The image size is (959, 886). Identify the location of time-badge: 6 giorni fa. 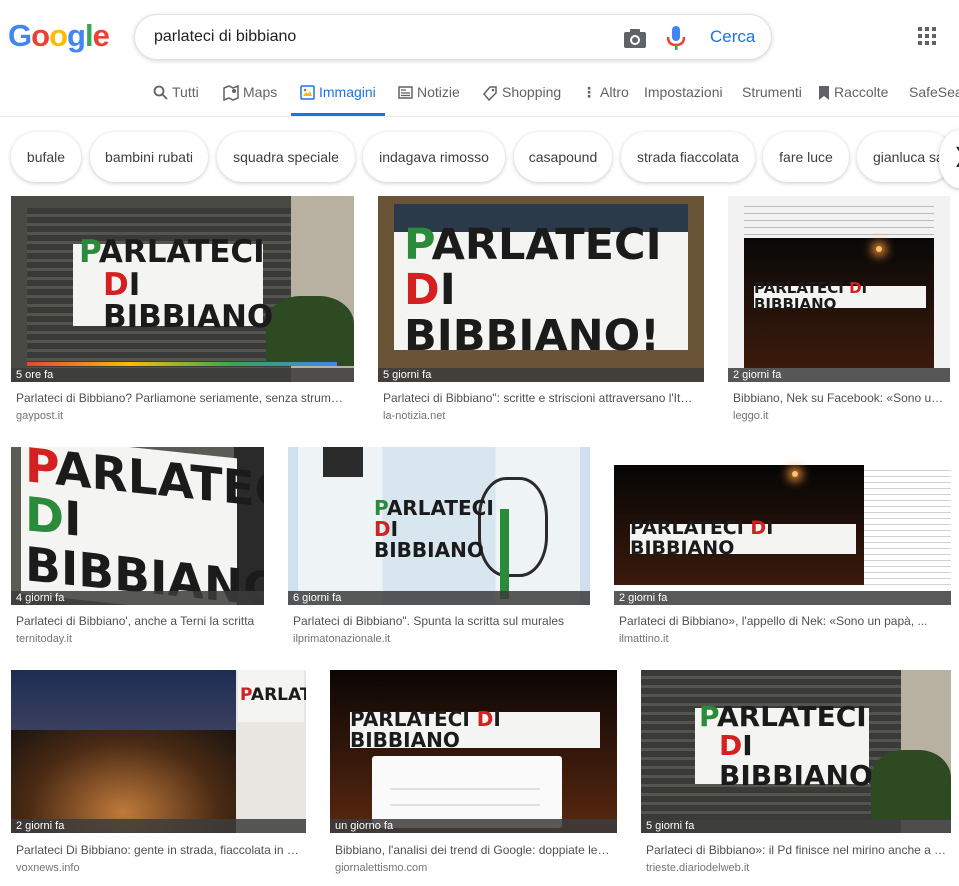
(439, 598).